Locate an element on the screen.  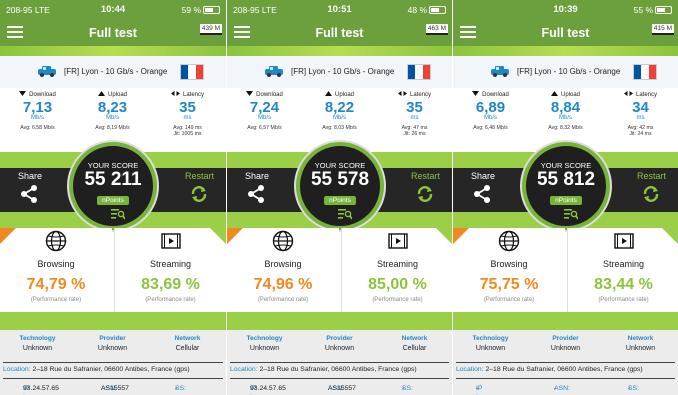
battery-indicator: 48 % is located at coordinates (427, 10).